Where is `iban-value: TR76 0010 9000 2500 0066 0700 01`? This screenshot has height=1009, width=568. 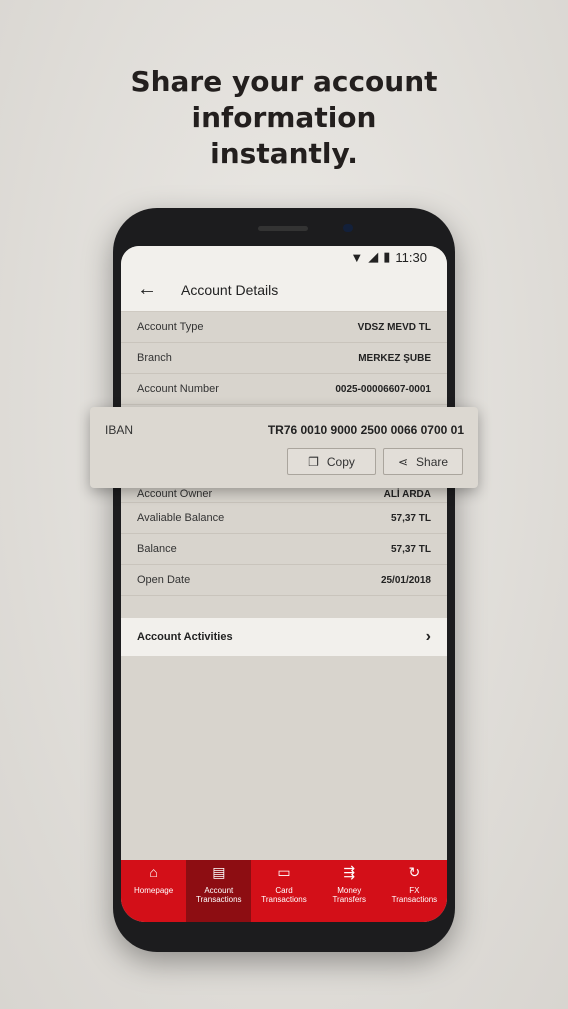
iban-value: TR76 0010 9000 2500 0066 0700 01 is located at coordinates (365, 430).